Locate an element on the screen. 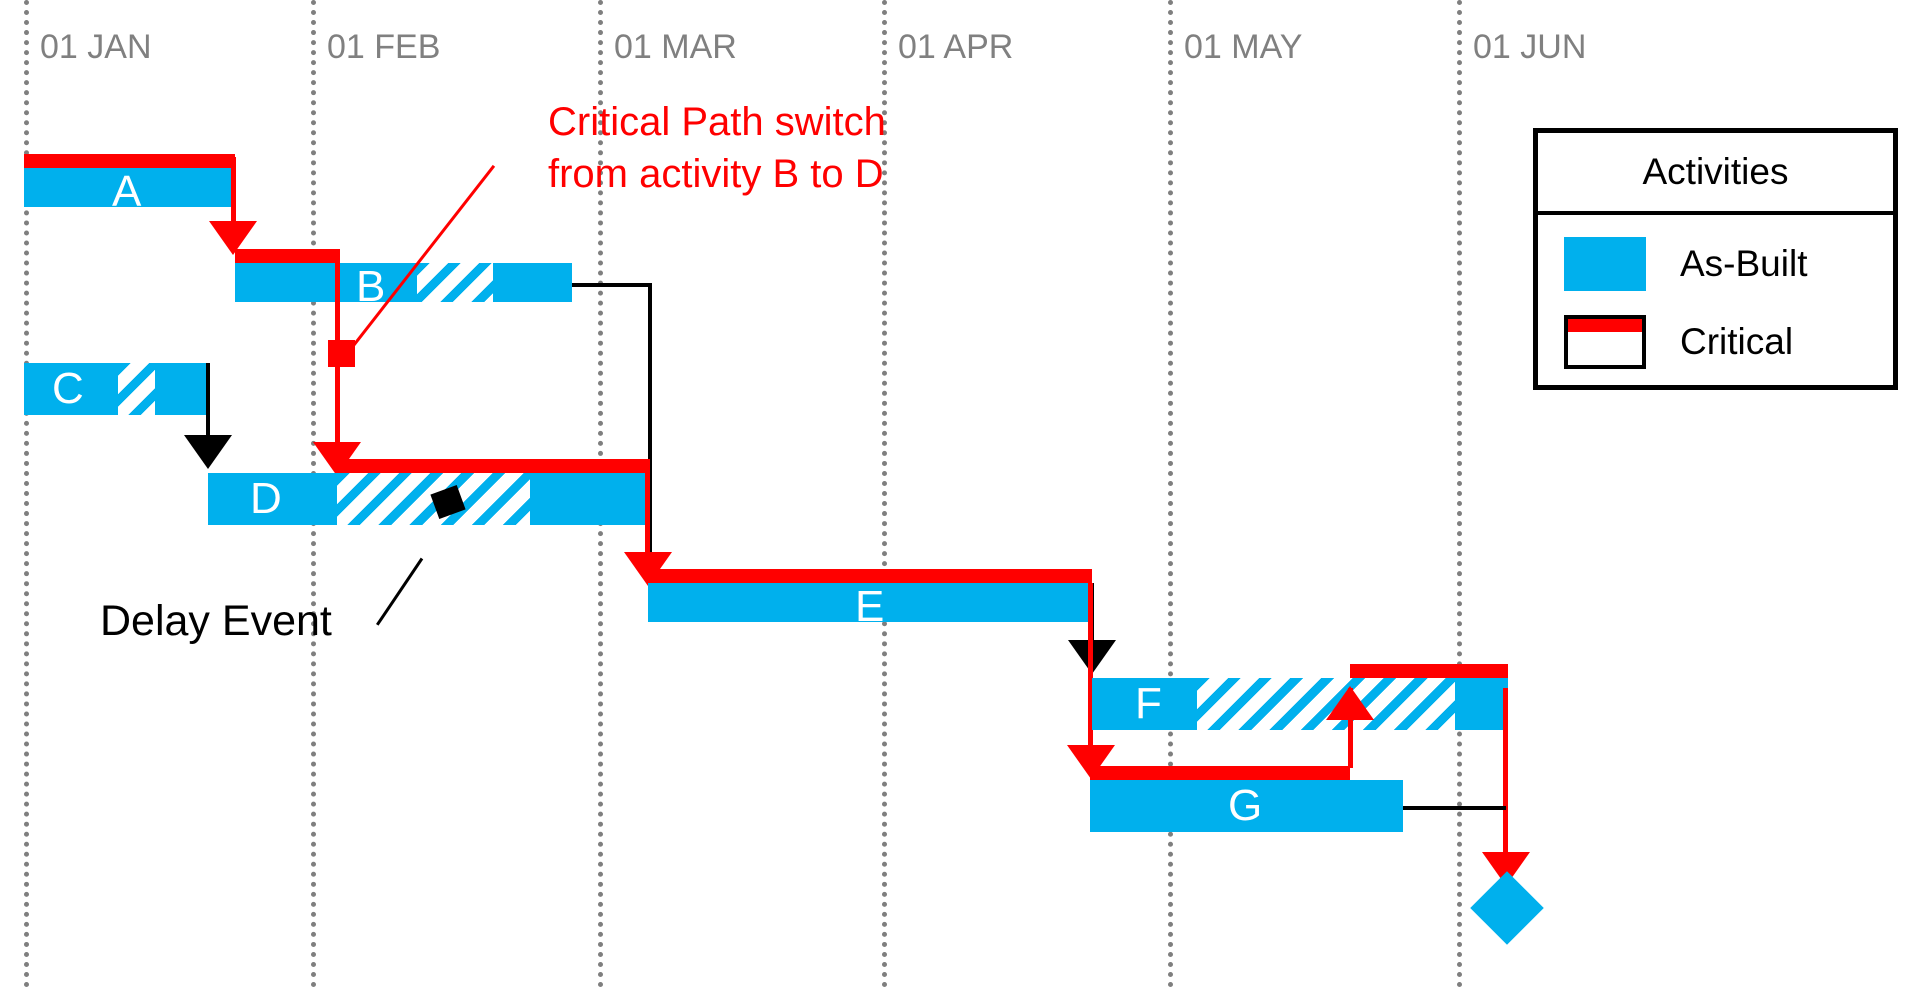 The width and height of the screenshot is (1923, 988). gantt-bar-label-a: A is located at coordinates (127, 191).